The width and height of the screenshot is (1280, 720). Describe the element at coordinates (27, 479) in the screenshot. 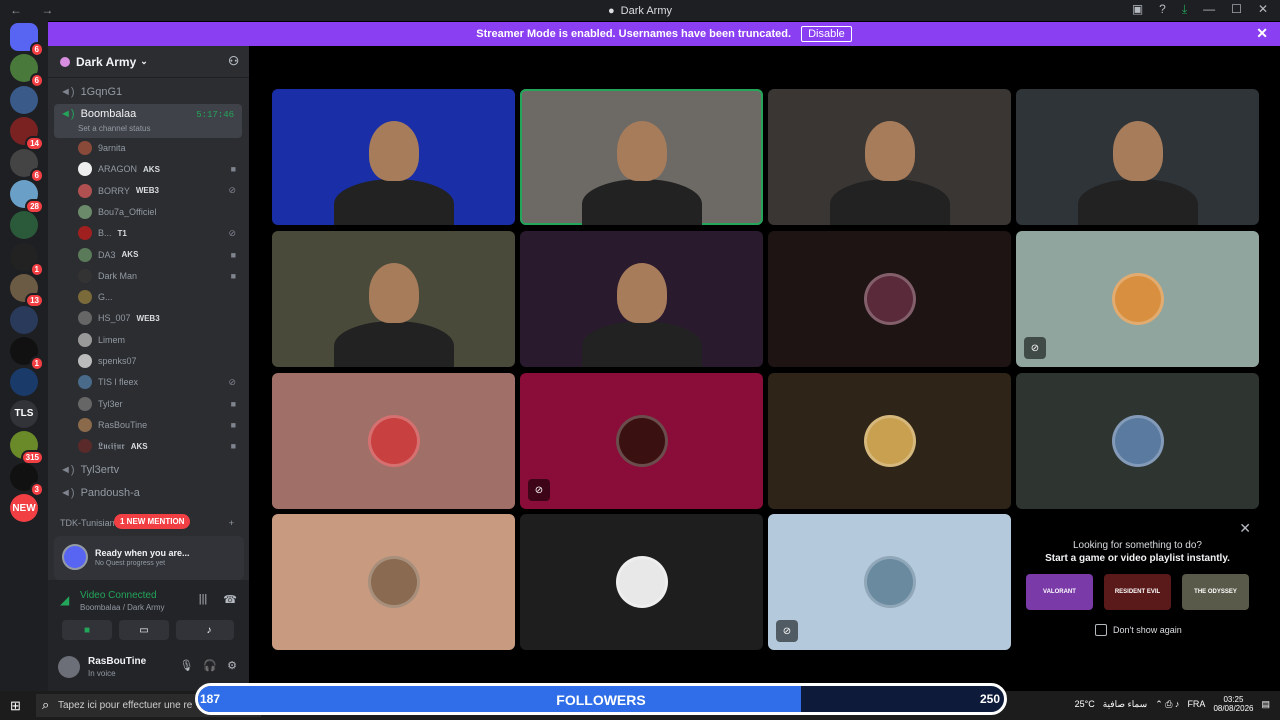

I see `server-icon: 3` at that location.